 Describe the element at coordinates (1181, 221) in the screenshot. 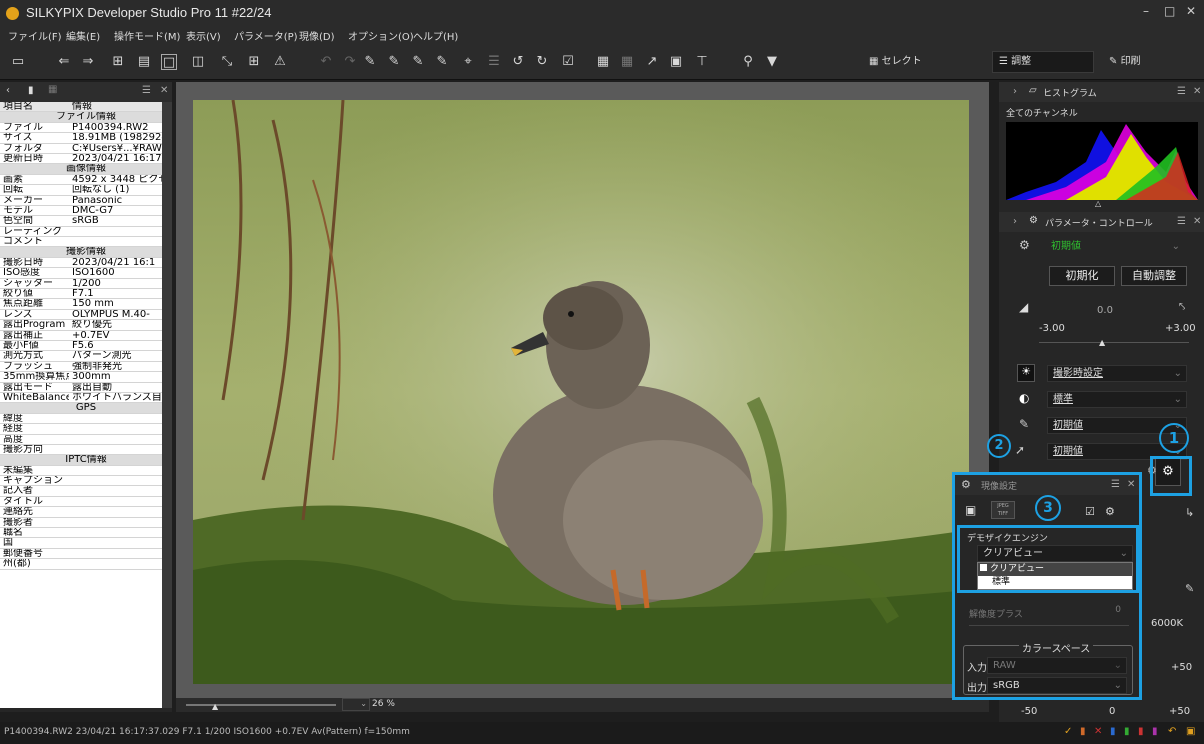

I see `param-menu-icon: ☰` at that location.